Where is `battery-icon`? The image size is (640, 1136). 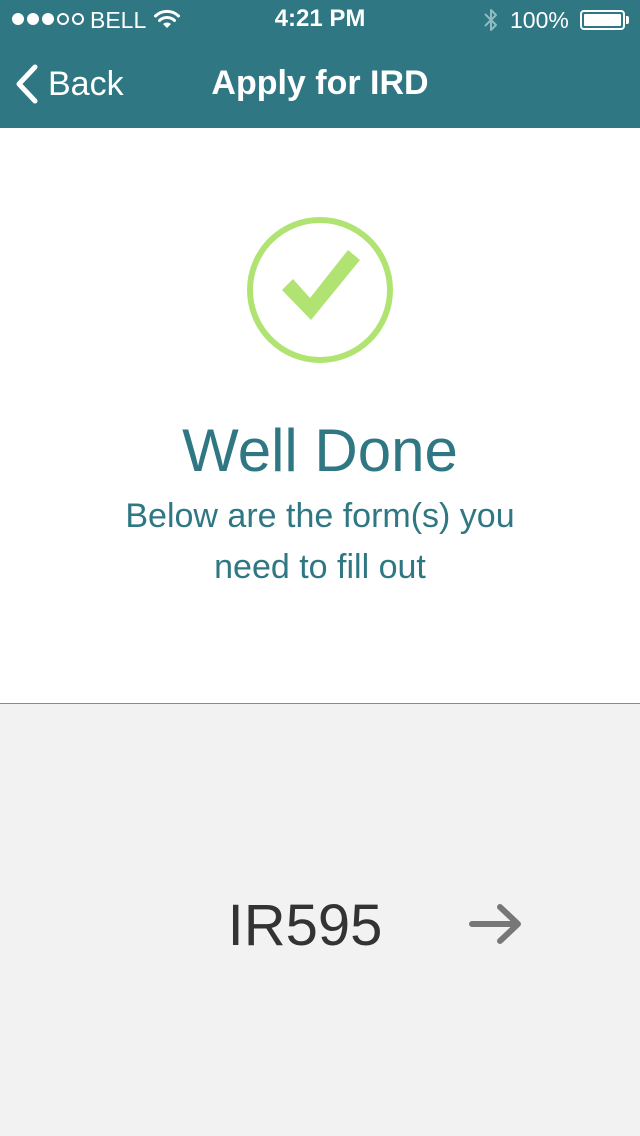
battery-icon is located at coordinates (605, 20).